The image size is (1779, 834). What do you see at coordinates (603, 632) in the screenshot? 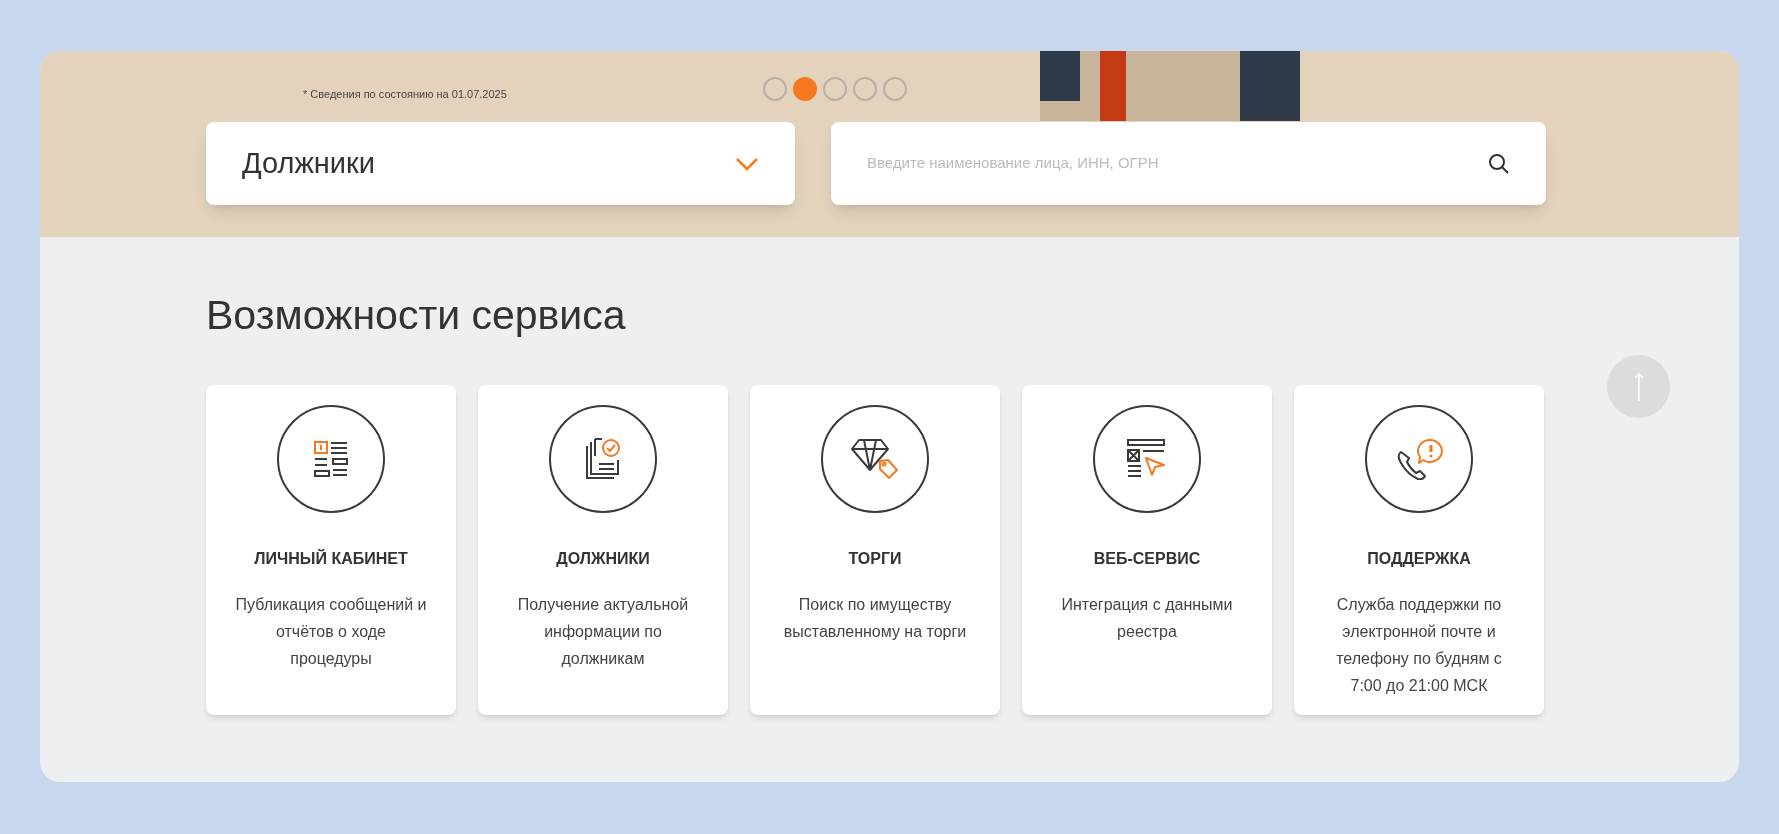
I see `card-description: Получение актуальной информации по должникам` at bounding box center [603, 632].